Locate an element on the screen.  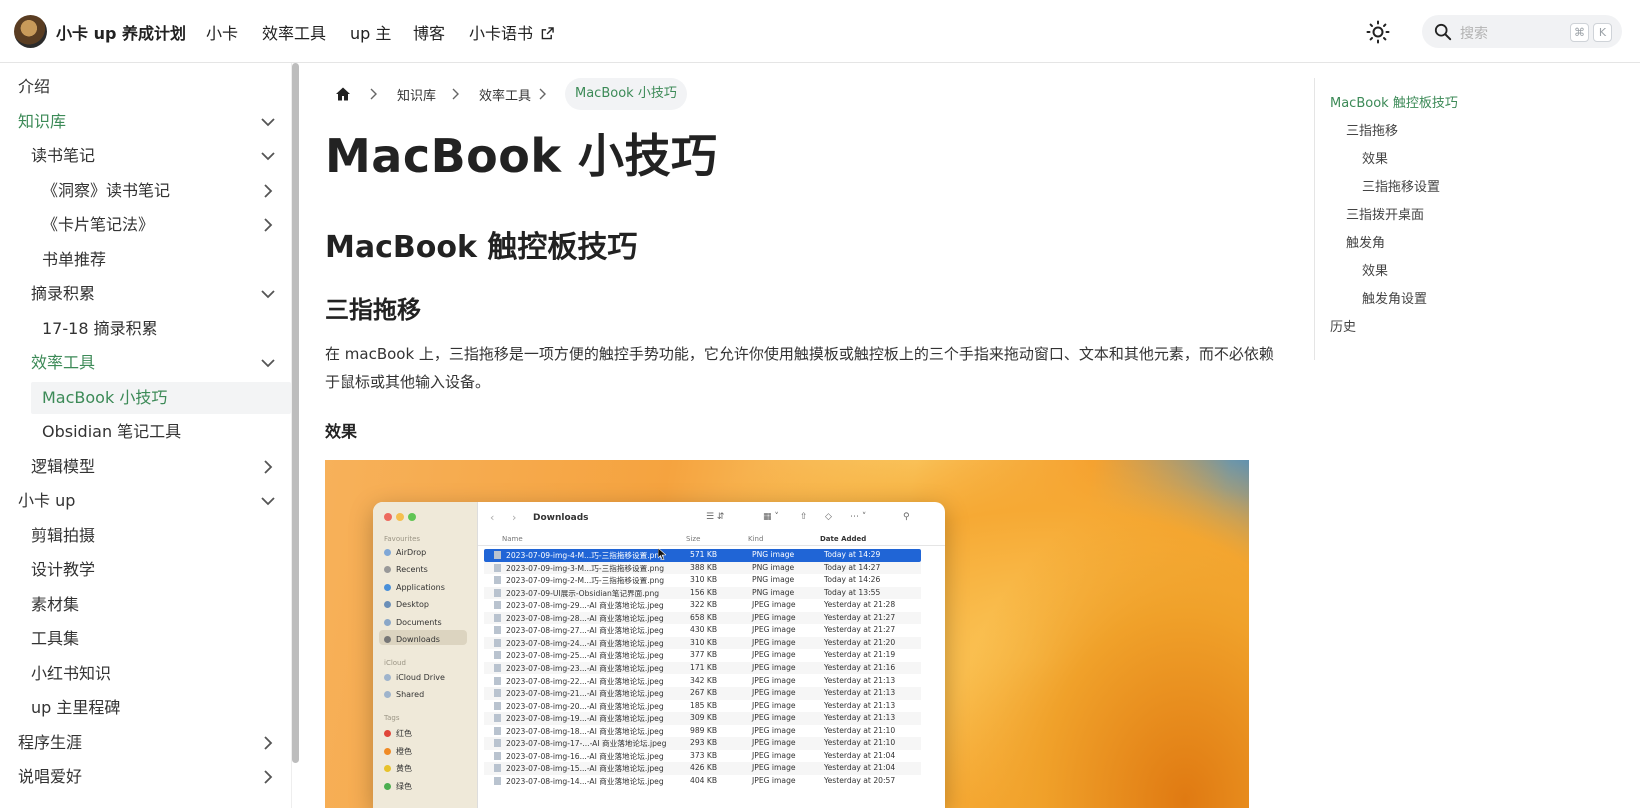
breadcrumb-efficiency-tools: 效率工具 is located at coordinates (505, 94).